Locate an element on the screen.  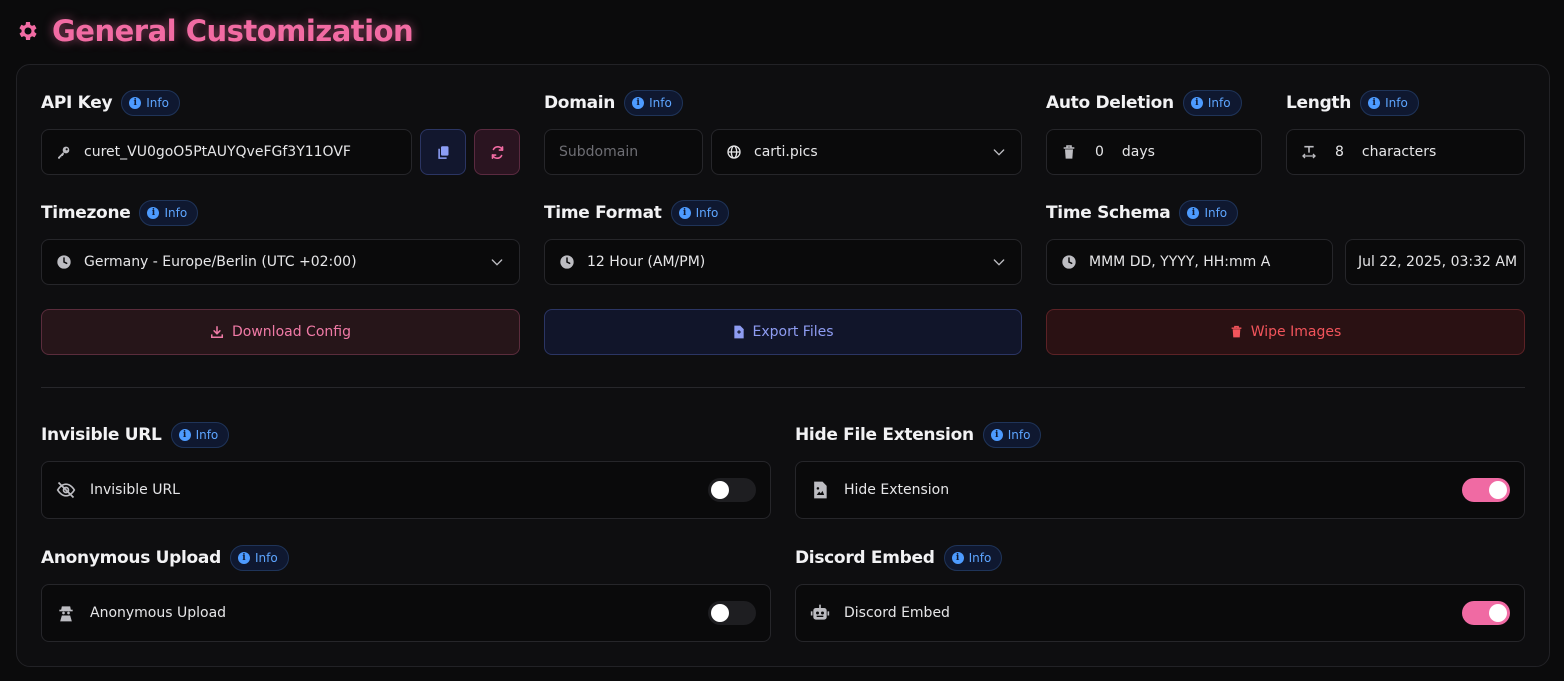
api-key-label-row: API Key i Info is located at coordinates (110, 103).